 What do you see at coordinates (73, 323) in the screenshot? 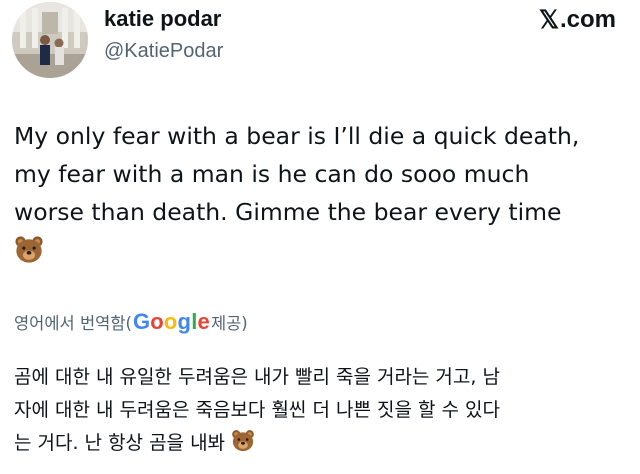
I see `translation-label: 영어에서 번역함(` at bounding box center [73, 323].